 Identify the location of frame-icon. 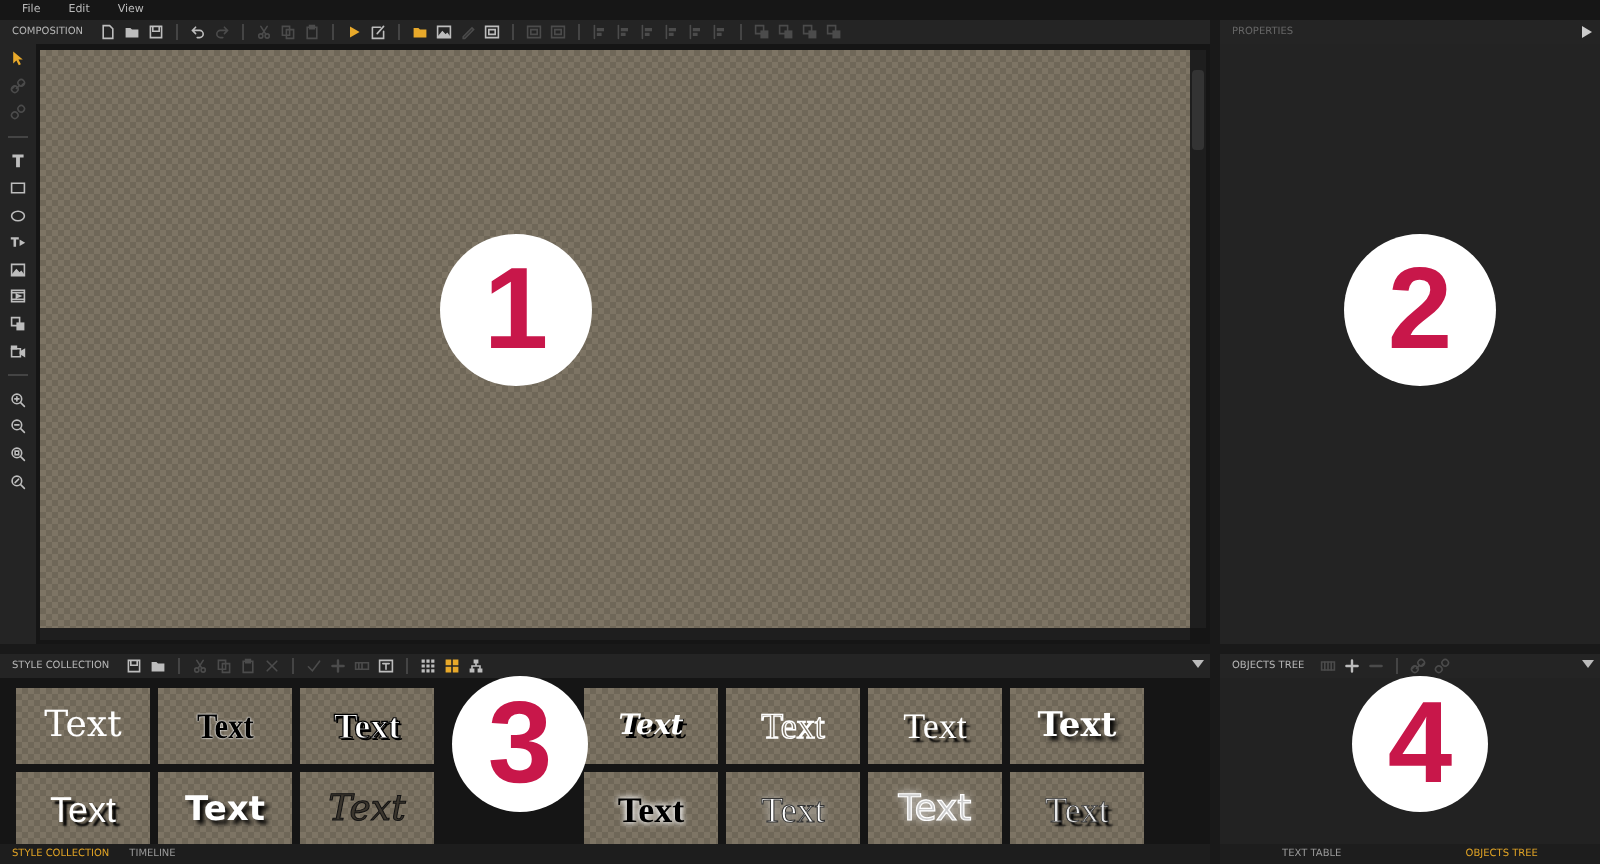
(491, 32).